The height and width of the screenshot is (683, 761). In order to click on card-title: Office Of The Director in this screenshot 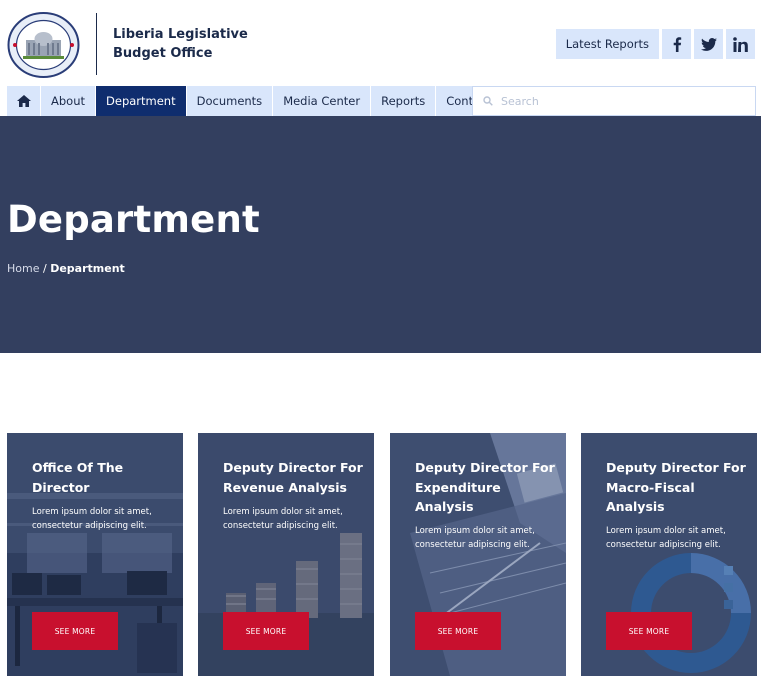, I will do `click(78, 477)`.